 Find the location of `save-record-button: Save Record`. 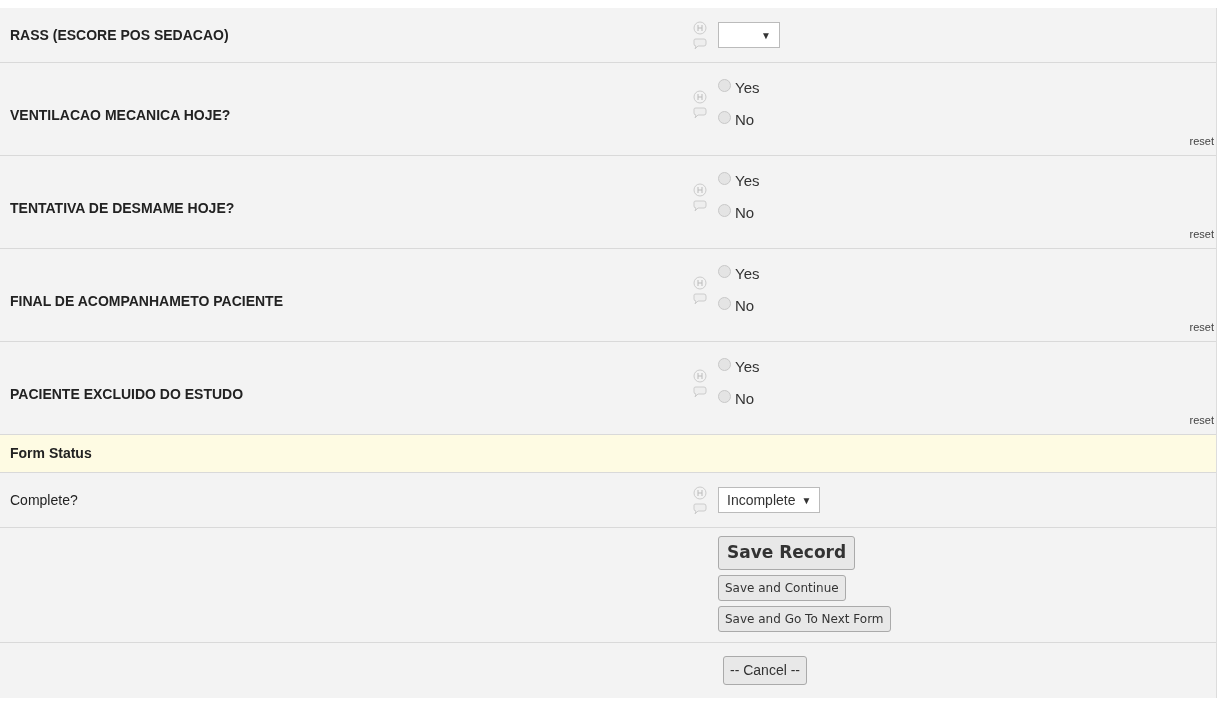

save-record-button: Save Record is located at coordinates (787, 553).